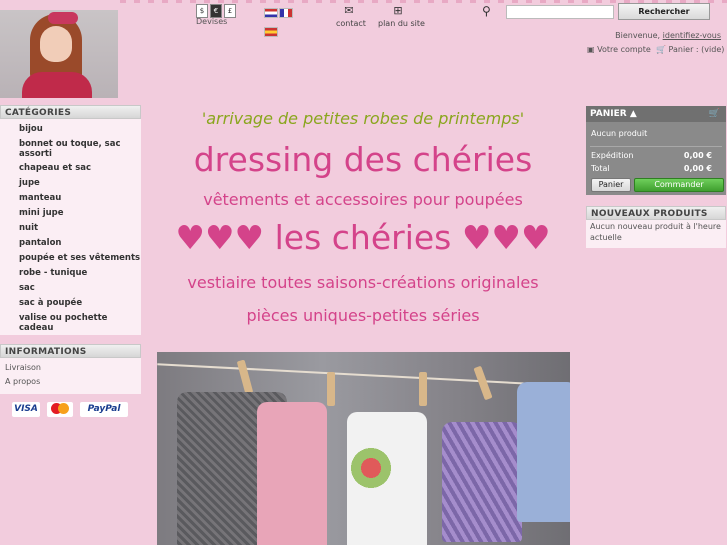  Describe the element at coordinates (398, 10) in the screenshot. I see `sitemap-icon: ⊞` at that location.